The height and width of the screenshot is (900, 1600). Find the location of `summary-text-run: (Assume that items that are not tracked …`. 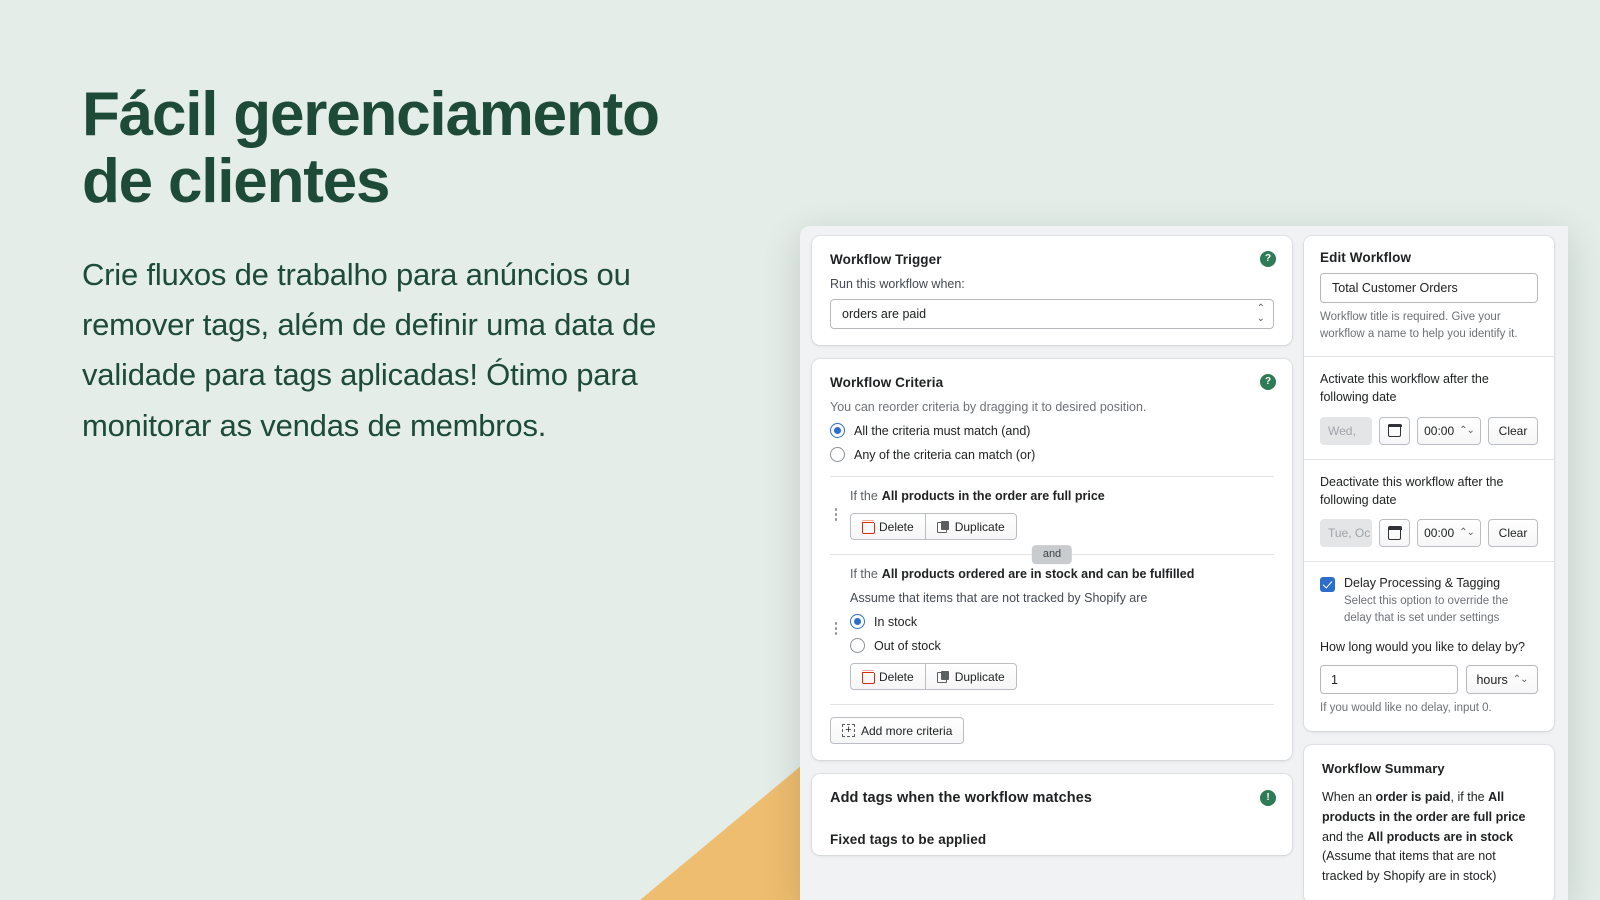

summary-text-run: (Assume that items that are not tracked … is located at coordinates (1409, 866).